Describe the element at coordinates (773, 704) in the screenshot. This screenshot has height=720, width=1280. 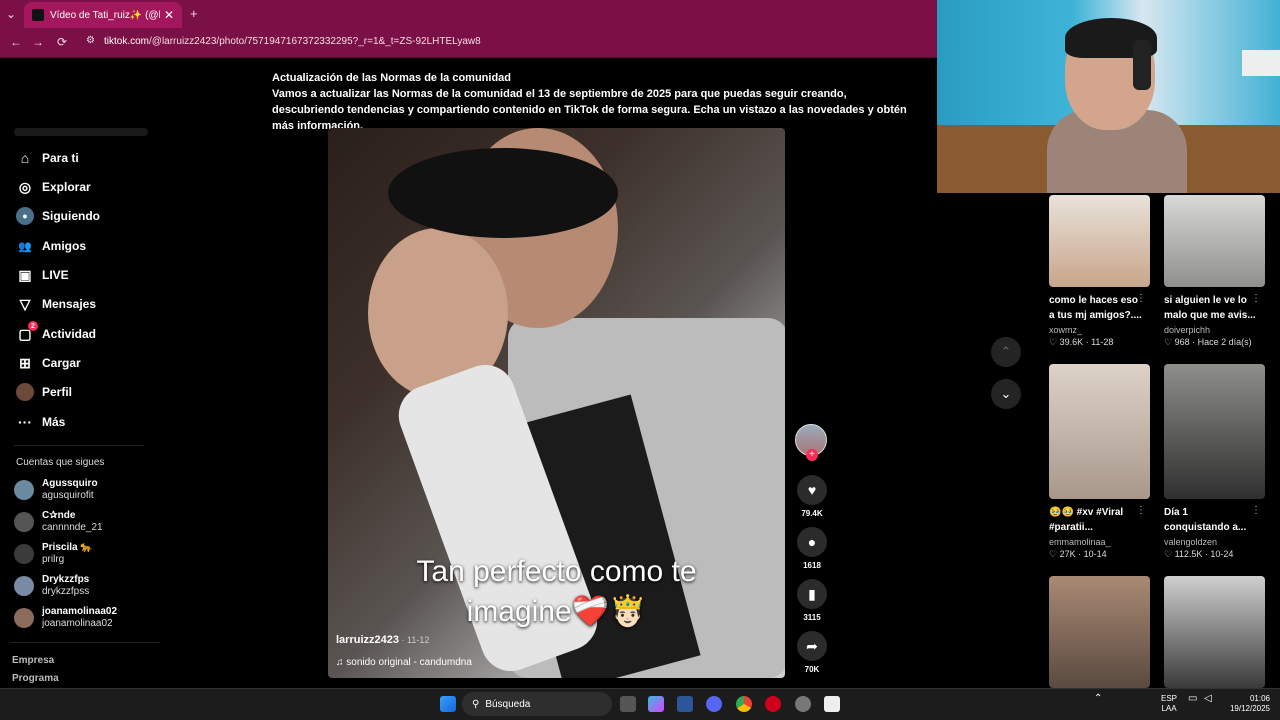
I see `opera-icon` at that location.